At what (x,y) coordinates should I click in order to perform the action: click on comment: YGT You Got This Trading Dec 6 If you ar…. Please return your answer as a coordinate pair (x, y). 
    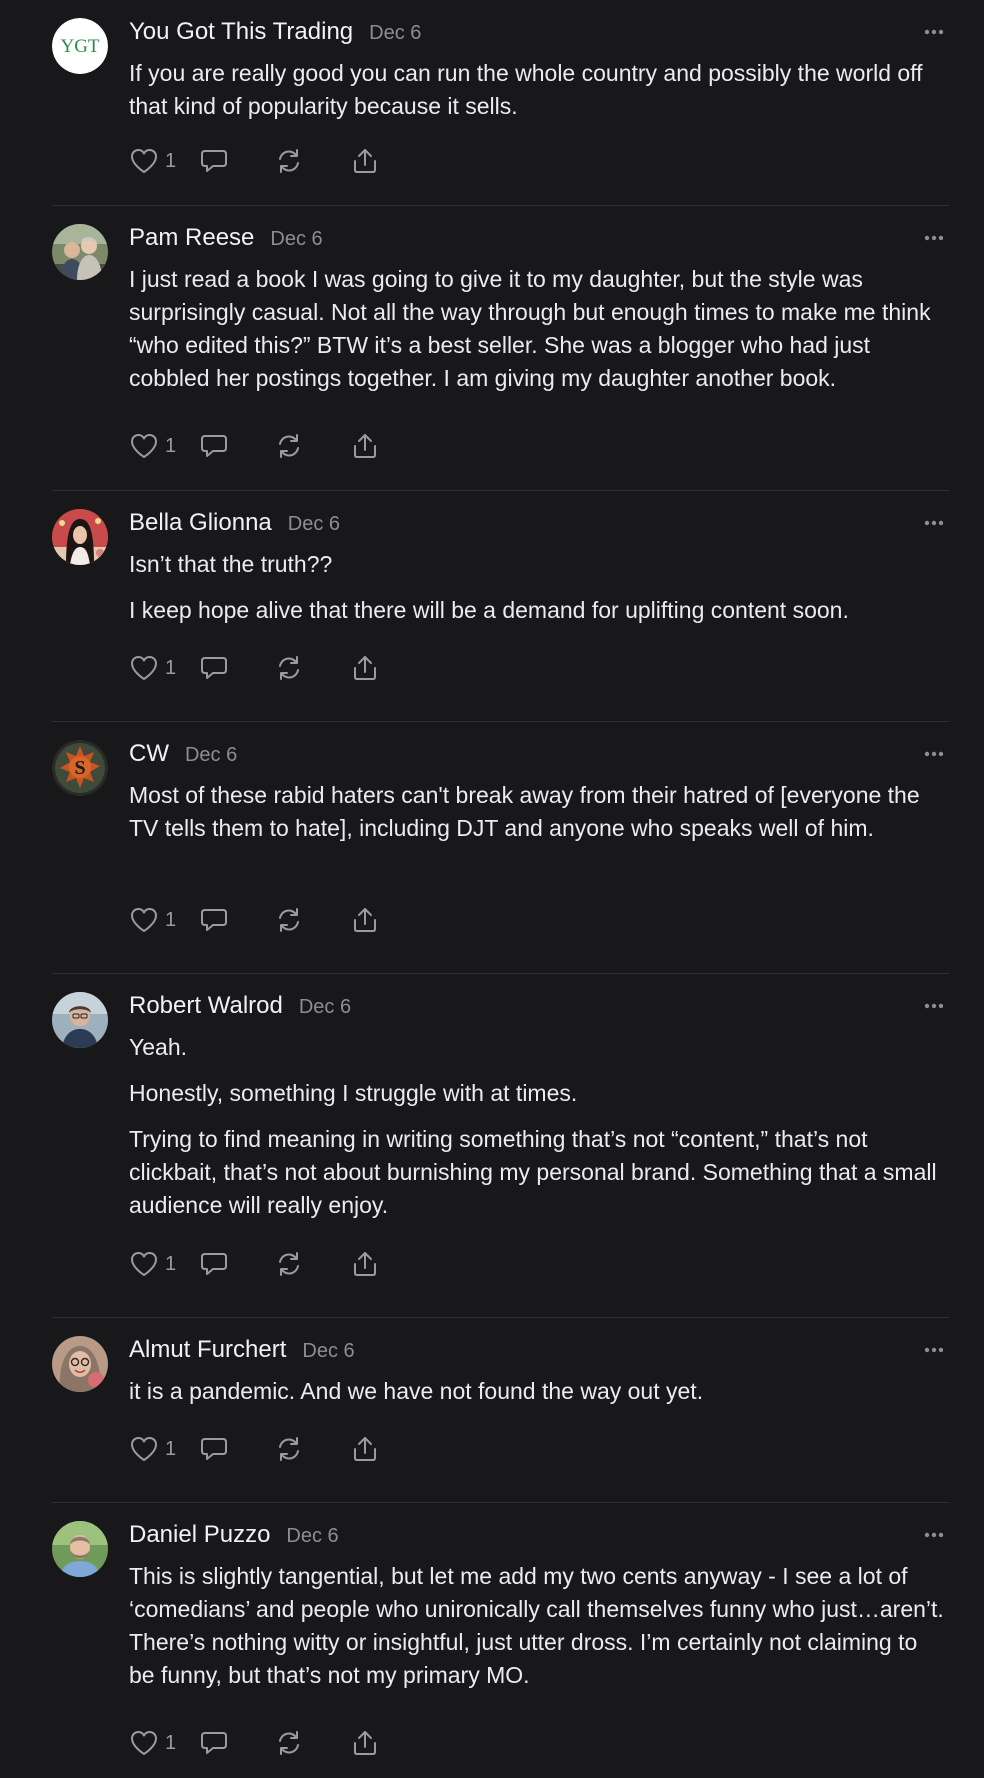
    Looking at the image, I should click on (500, 103).